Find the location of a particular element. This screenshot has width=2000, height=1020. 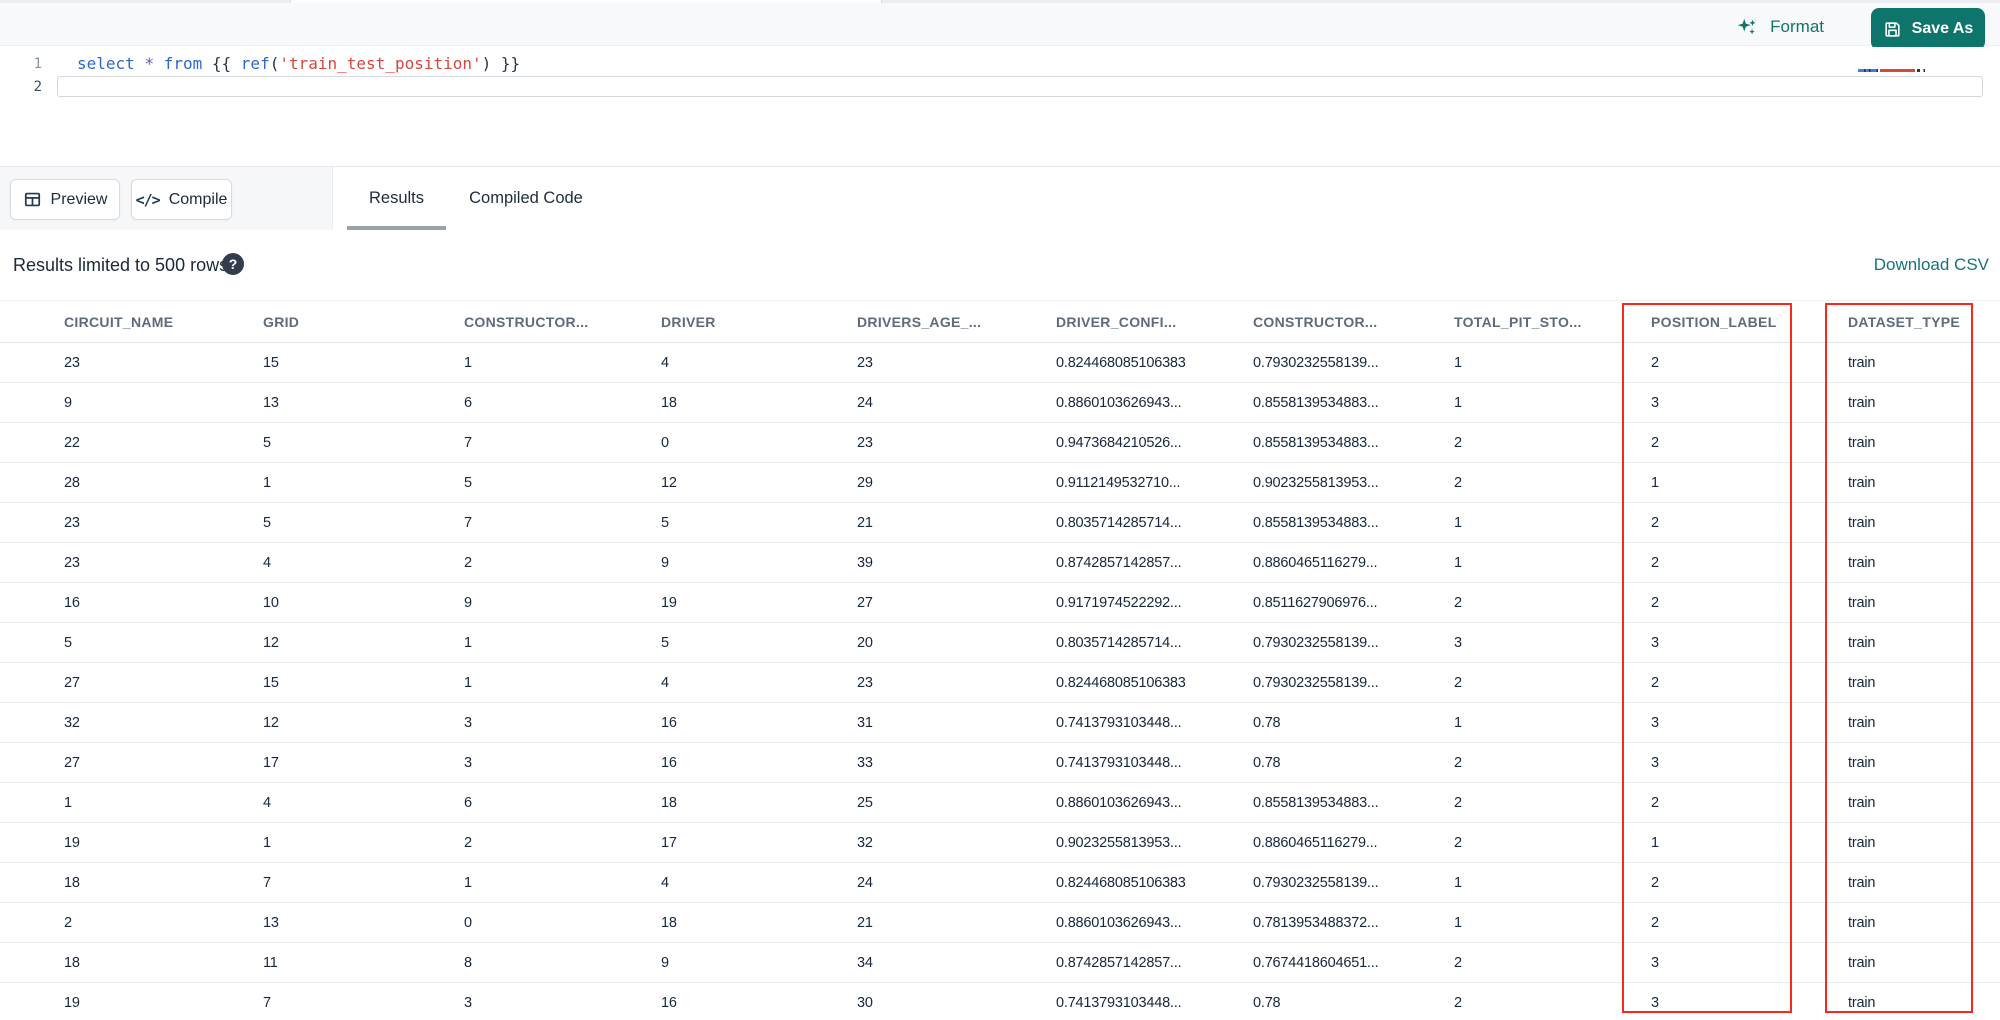

table-cell: 6 is located at coordinates (468, 402).